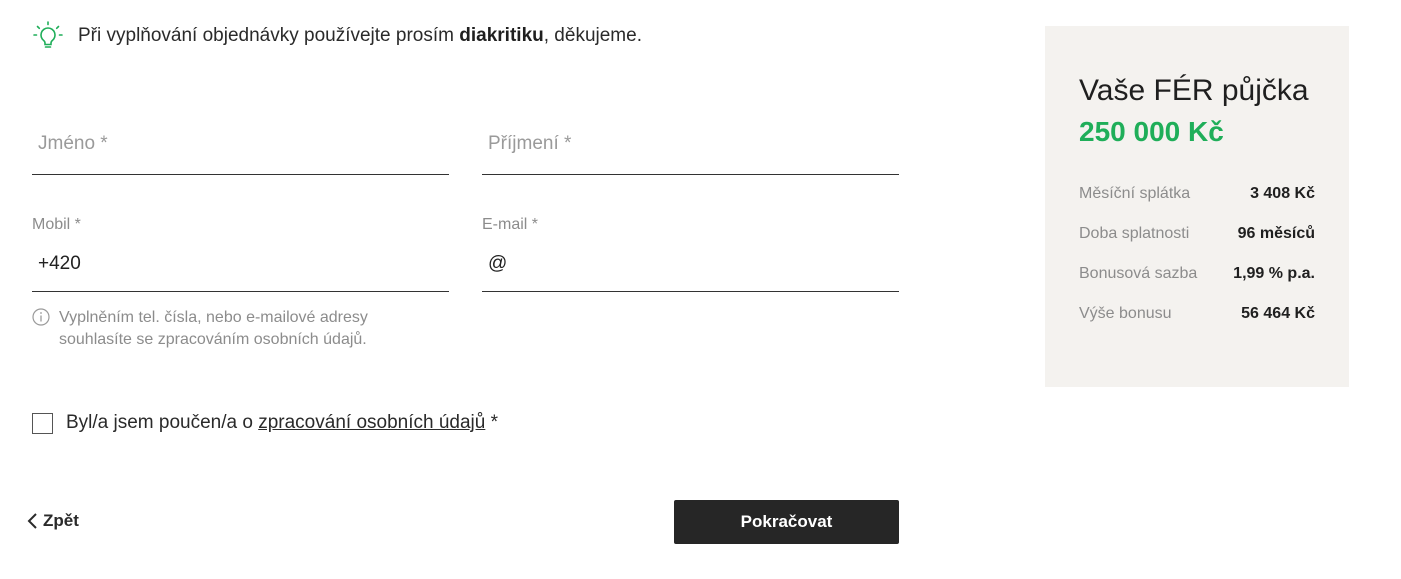 The width and height of the screenshot is (1401, 579). Describe the element at coordinates (240, 147) in the screenshot. I see `first-name-field: Jméno *` at that location.